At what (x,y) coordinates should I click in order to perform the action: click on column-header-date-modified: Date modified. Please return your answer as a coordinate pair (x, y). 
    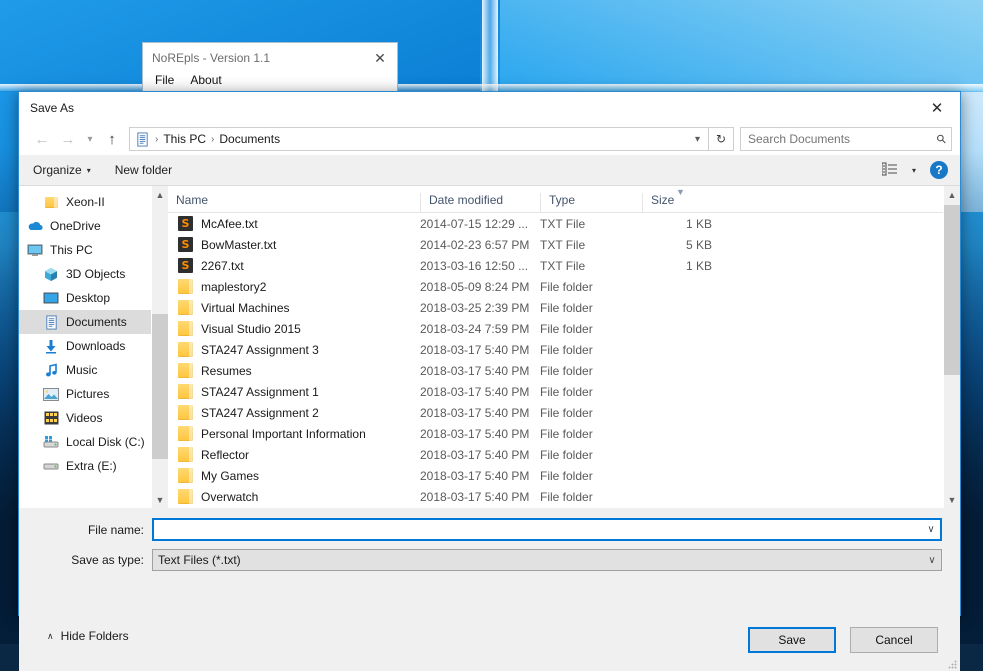
    Looking at the image, I should click on (480, 202).